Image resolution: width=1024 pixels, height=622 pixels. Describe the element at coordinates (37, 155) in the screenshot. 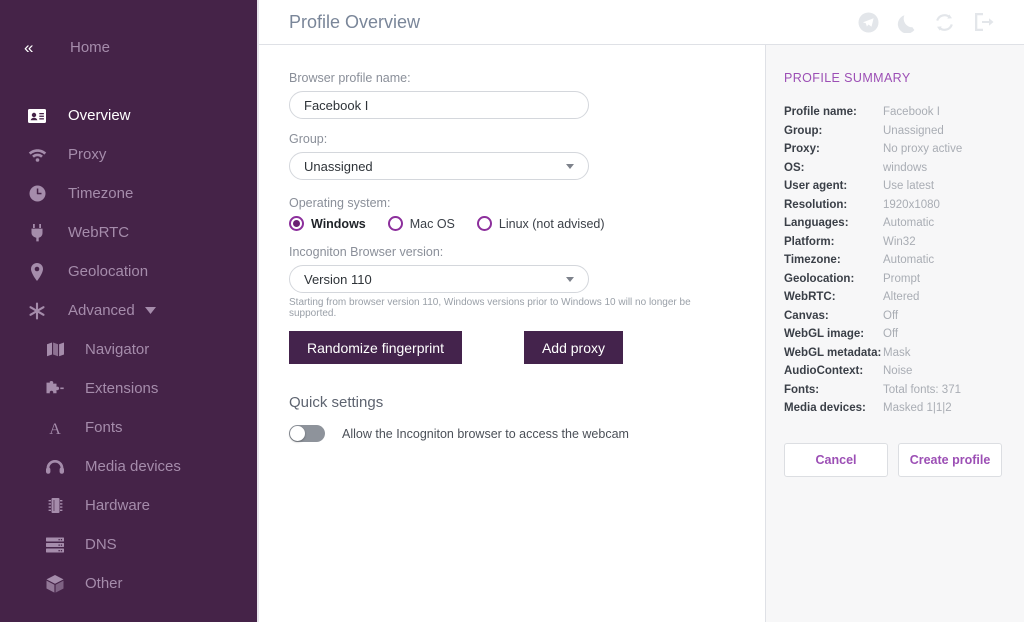

I see `wifi-icon` at that location.